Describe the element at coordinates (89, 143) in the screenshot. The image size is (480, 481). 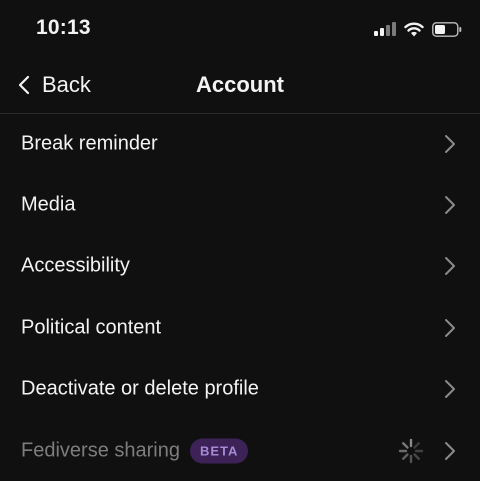
I see `menu-item-label: Break reminder` at that location.